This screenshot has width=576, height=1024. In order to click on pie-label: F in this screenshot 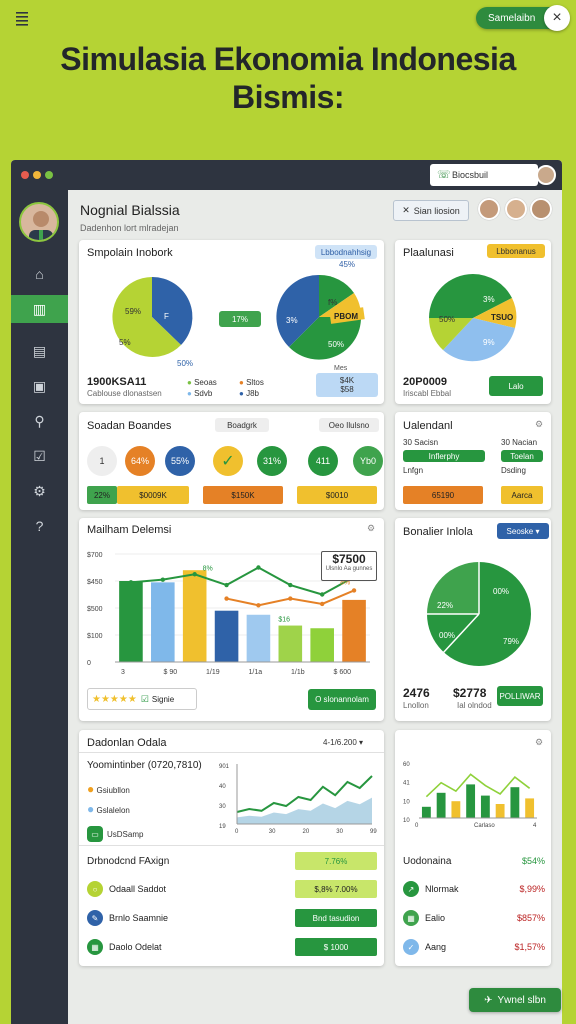, I will do `click(166, 316)`.